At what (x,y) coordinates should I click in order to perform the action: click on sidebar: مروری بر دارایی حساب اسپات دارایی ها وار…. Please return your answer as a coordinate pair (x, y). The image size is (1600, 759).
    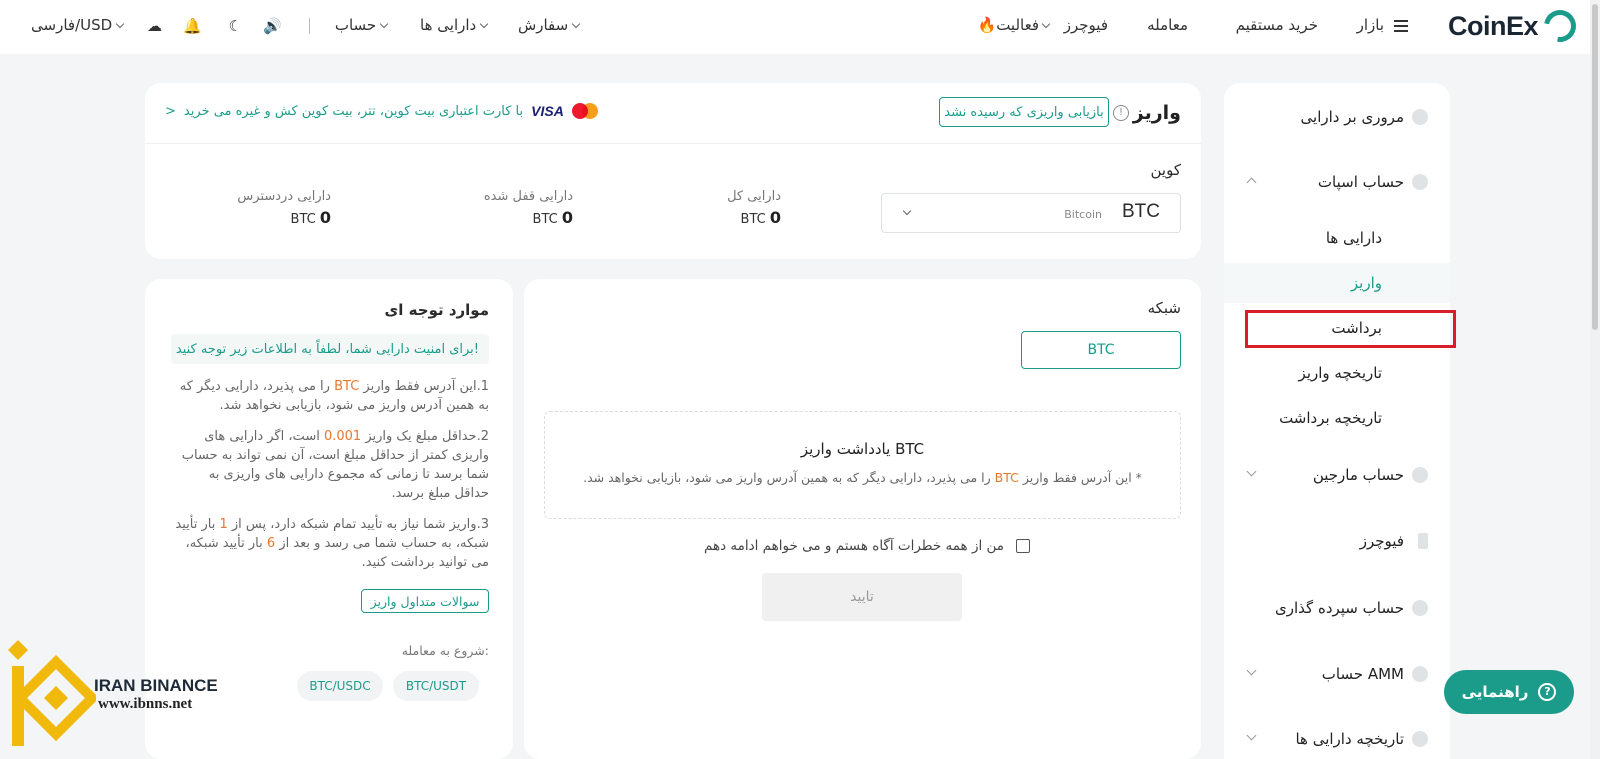
    Looking at the image, I should click on (1337, 421).